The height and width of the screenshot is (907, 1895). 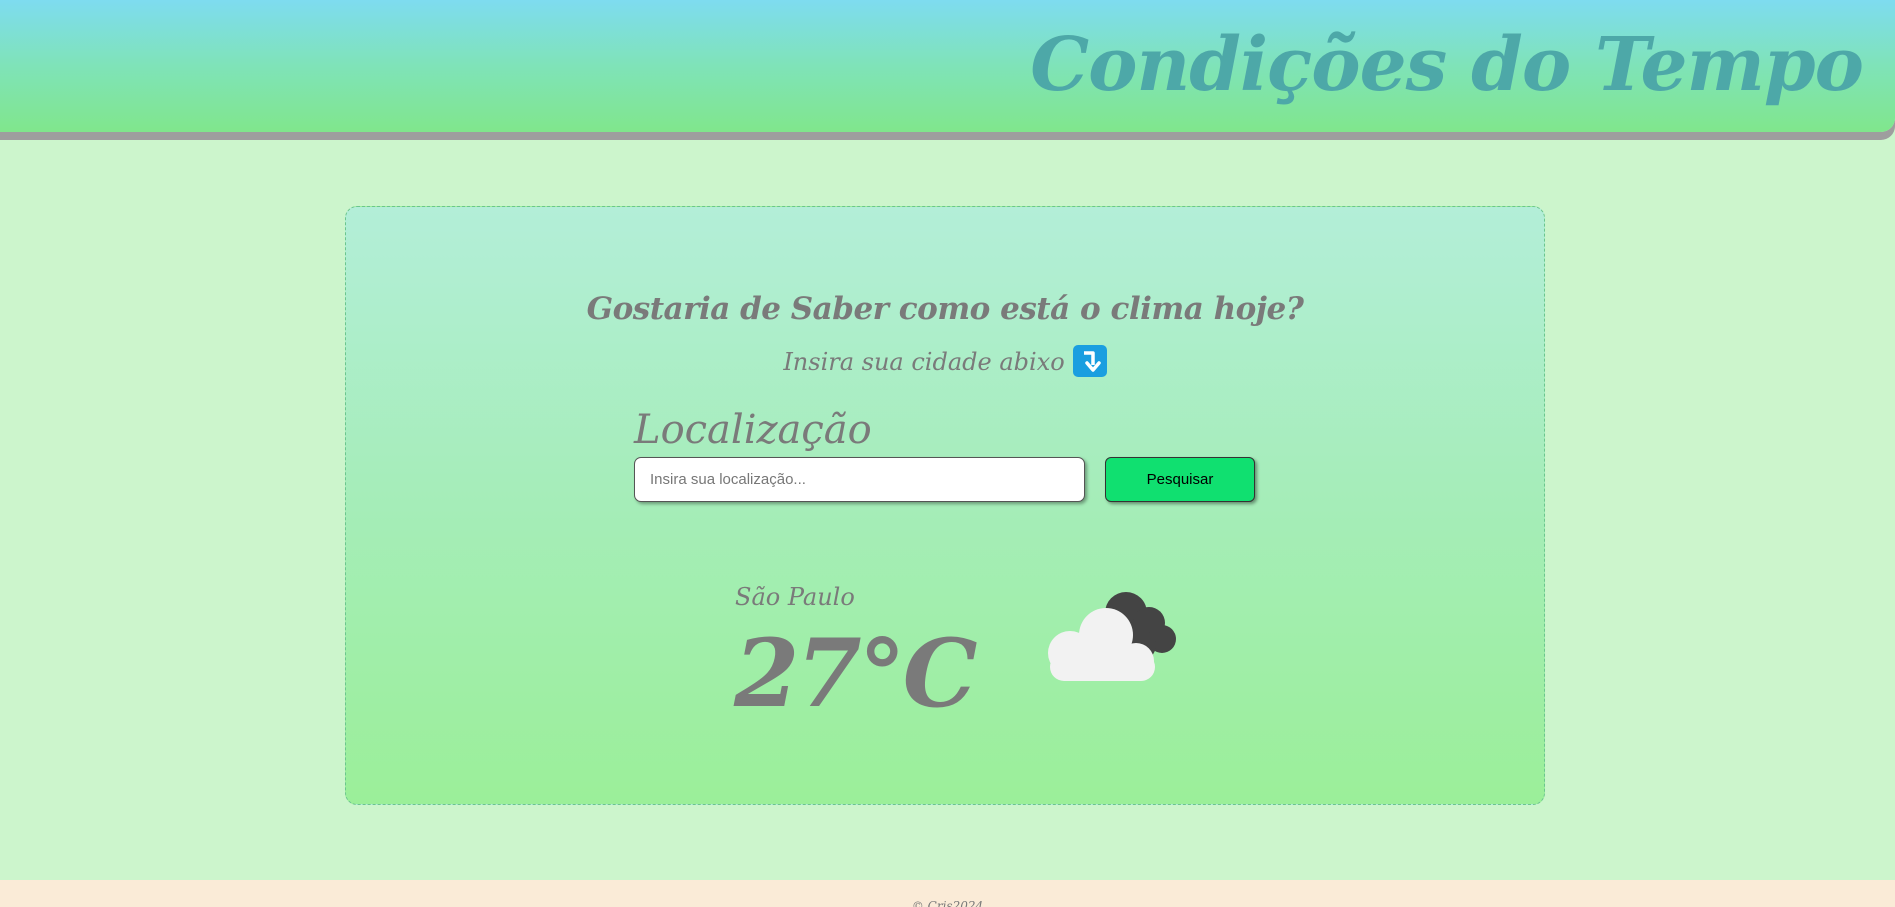 I want to click on copyright-text: © Cris2024, so click(x=947, y=903).